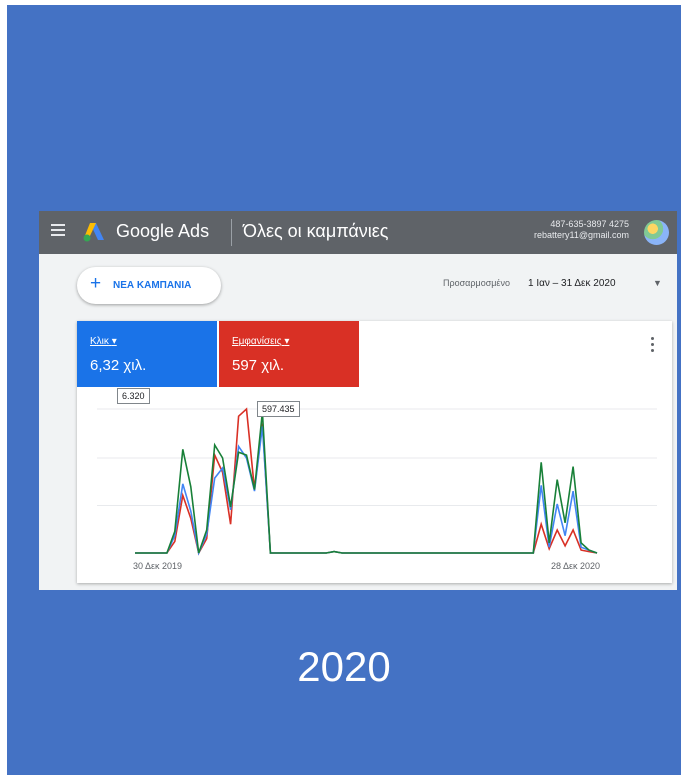 The height and width of the screenshot is (781, 682). Describe the element at coordinates (147, 354) in the screenshot. I see `clicks-metric-tile: Κλικ ▾ 6,32 χιλ.` at that location.